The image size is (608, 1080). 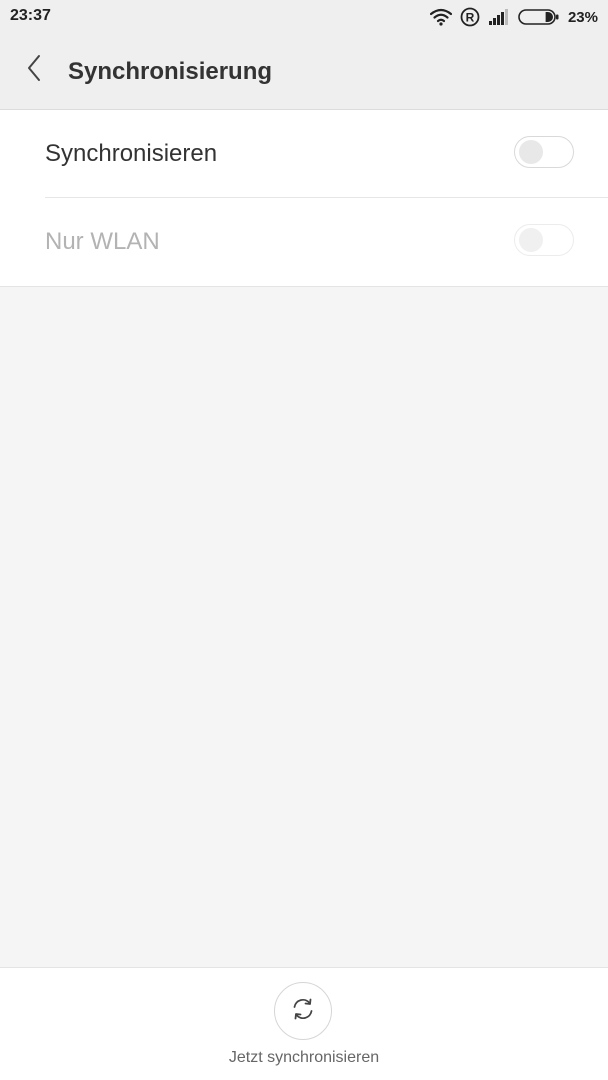 What do you see at coordinates (102, 241) in the screenshot?
I see `setting-label-wifi-only: Nur WLAN` at bounding box center [102, 241].